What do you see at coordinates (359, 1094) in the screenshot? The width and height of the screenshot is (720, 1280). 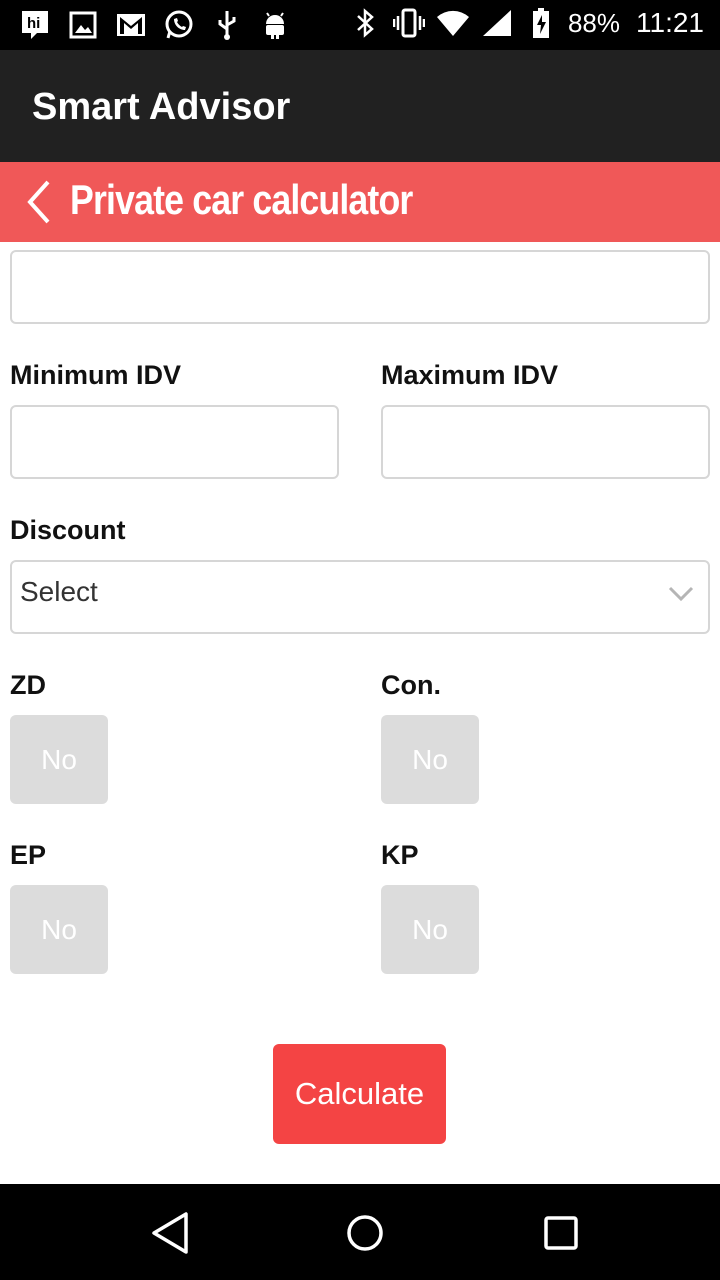 I see `calculate-button: Calculate` at bounding box center [359, 1094].